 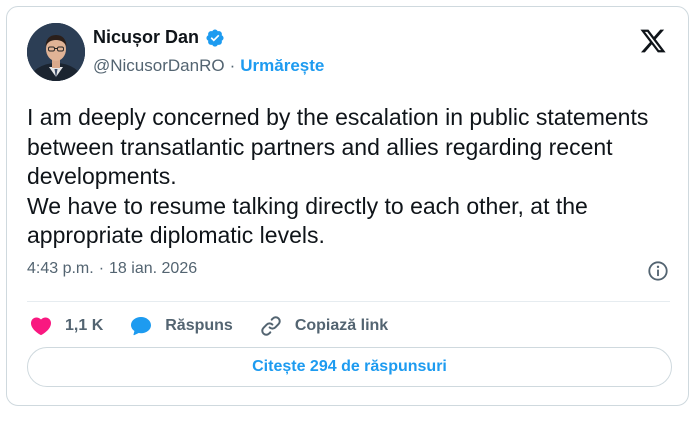 What do you see at coordinates (341, 325) in the screenshot?
I see `copy-link-label: Copiază link` at bounding box center [341, 325].